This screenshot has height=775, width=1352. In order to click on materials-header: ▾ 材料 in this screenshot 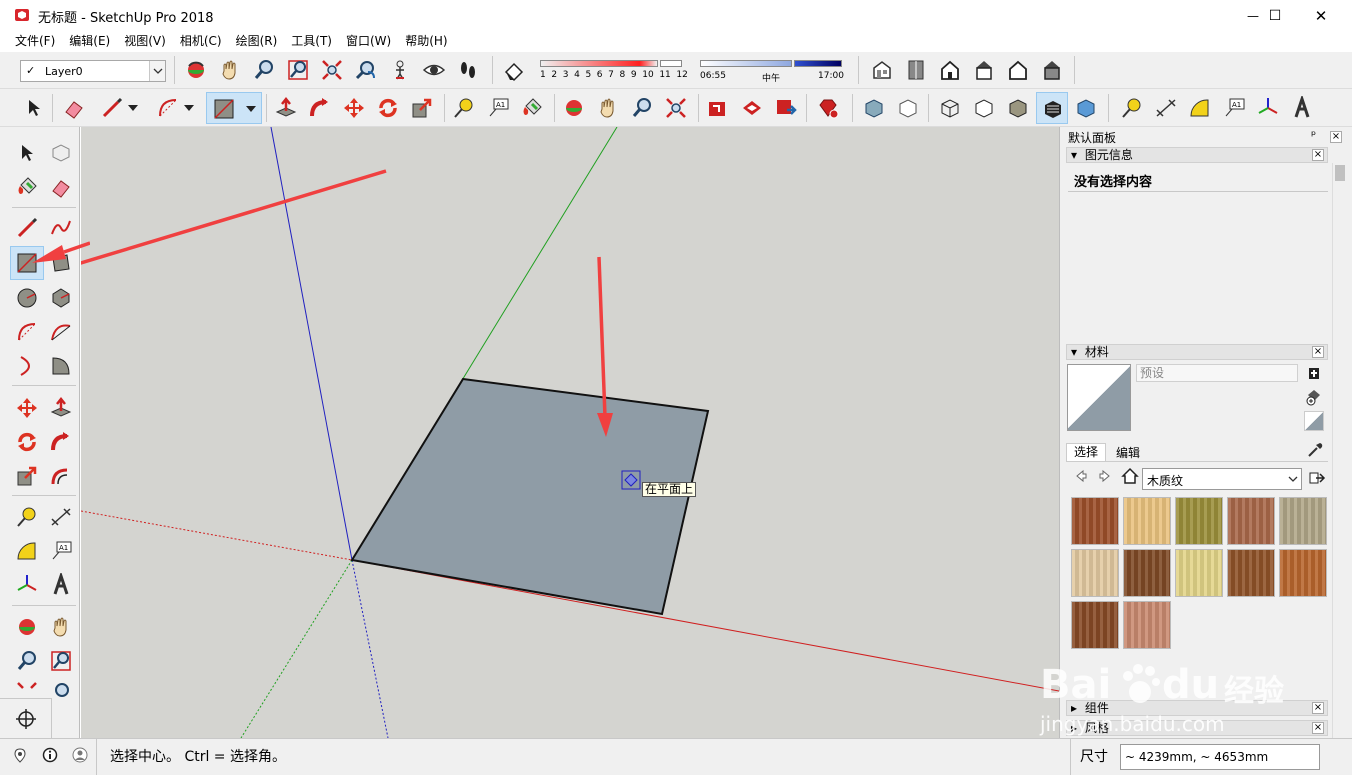, I will do `click(1197, 352)`.